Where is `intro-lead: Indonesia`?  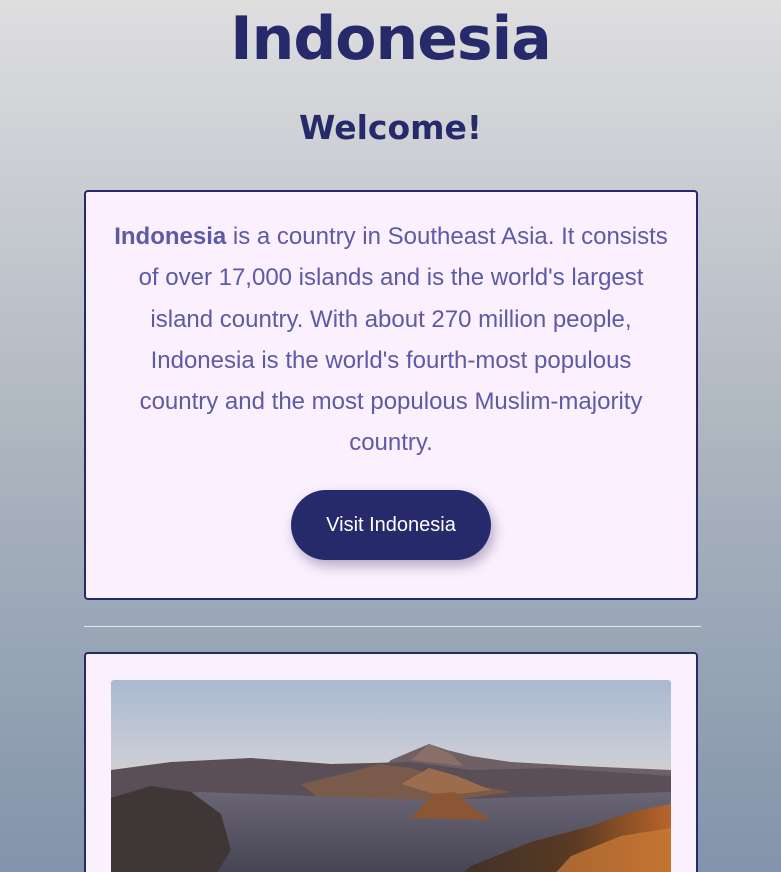 intro-lead: Indonesia is located at coordinates (170, 236).